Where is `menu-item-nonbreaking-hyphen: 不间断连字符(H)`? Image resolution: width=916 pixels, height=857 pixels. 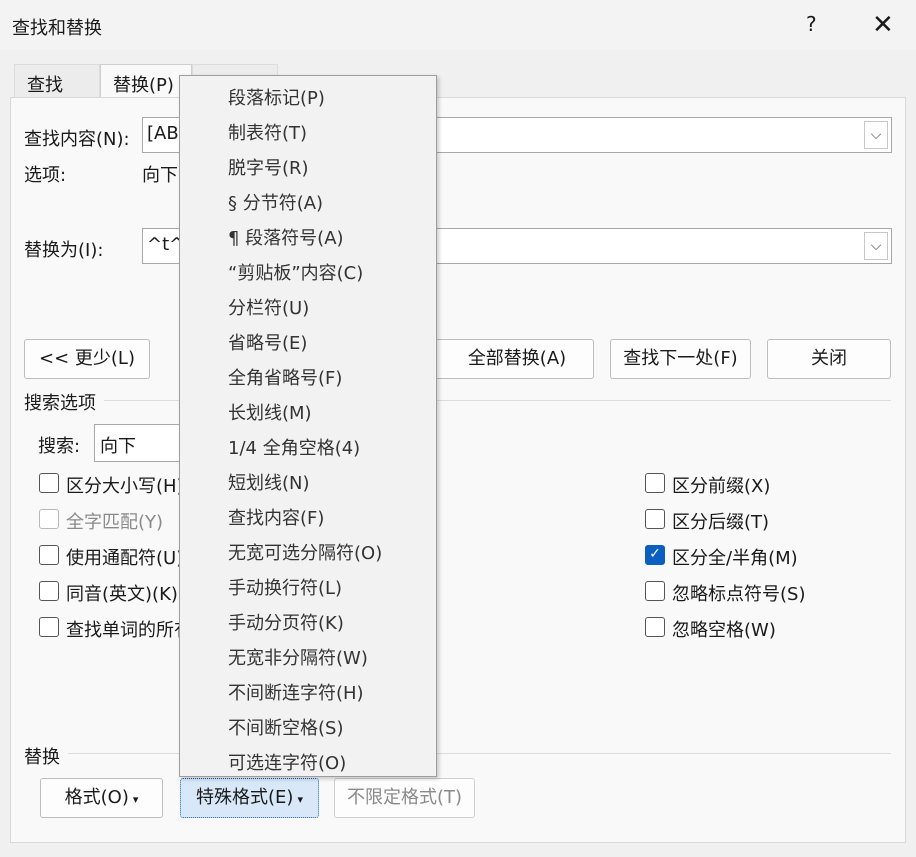 menu-item-nonbreaking-hyphen: 不间断连字符(H) is located at coordinates (296, 692).